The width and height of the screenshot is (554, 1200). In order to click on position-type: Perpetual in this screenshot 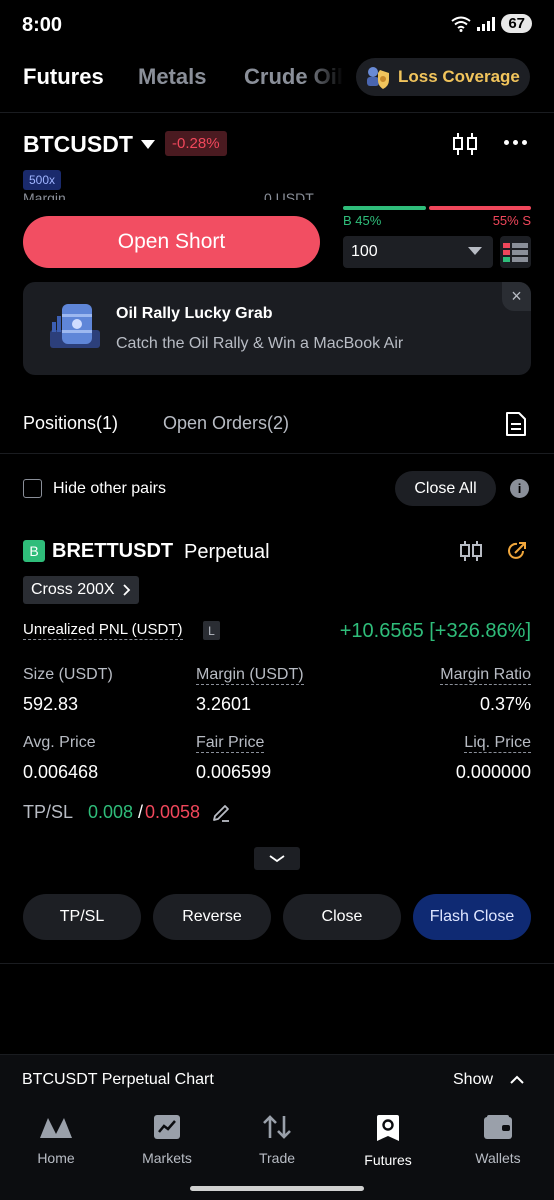, I will do `click(227, 552)`.